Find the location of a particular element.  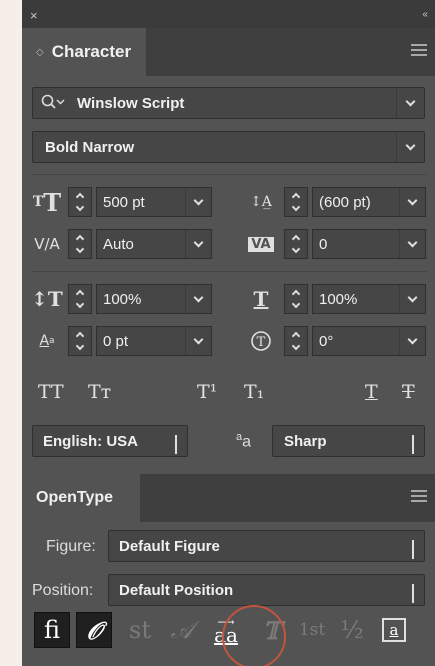

titling-alternates-button: 𝕋 is located at coordinates (272, 630).